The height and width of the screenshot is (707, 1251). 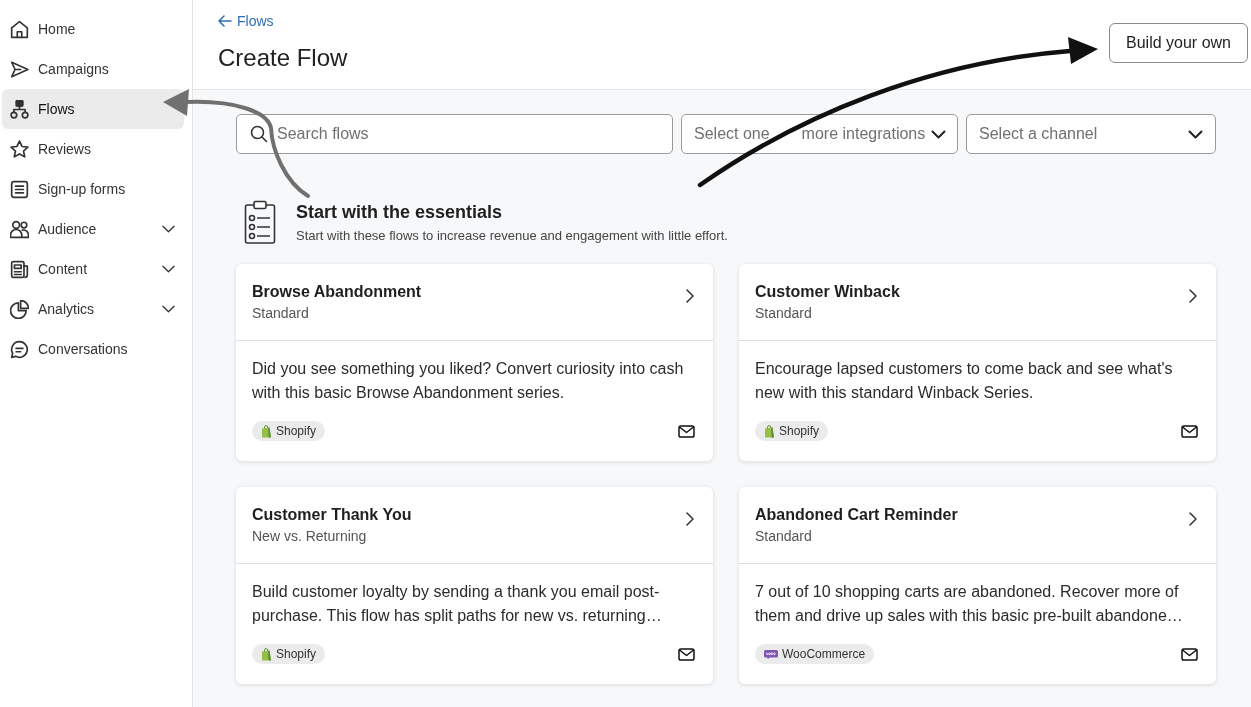 What do you see at coordinates (93, 29) in the screenshot?
I see `sidebar-item: Home` at bounding box center [93, 29].